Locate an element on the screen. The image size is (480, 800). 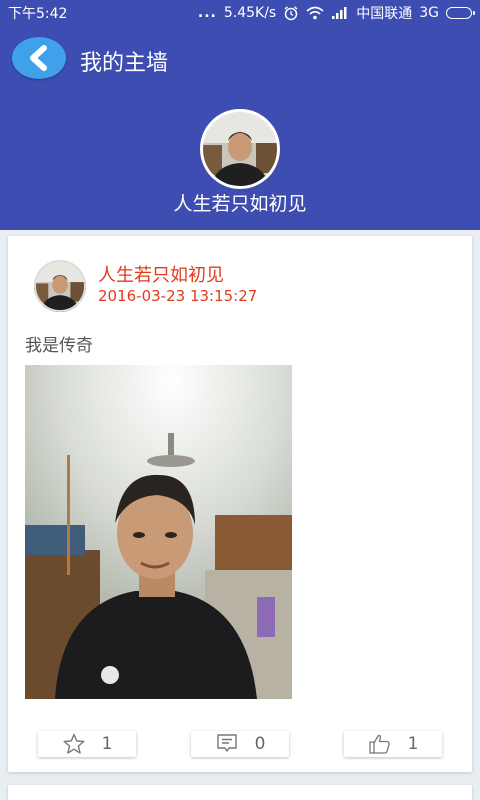
back-arrow-icon is located at coordinates (38, 58).